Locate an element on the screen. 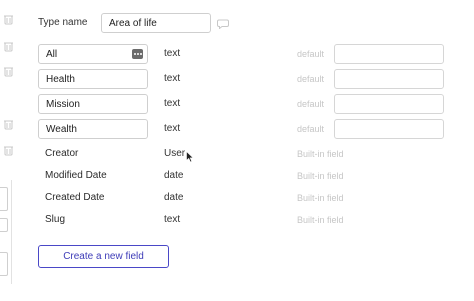 This screenshot has height=301, width=474. field-name-input: All is located at coordinates (93, 54).